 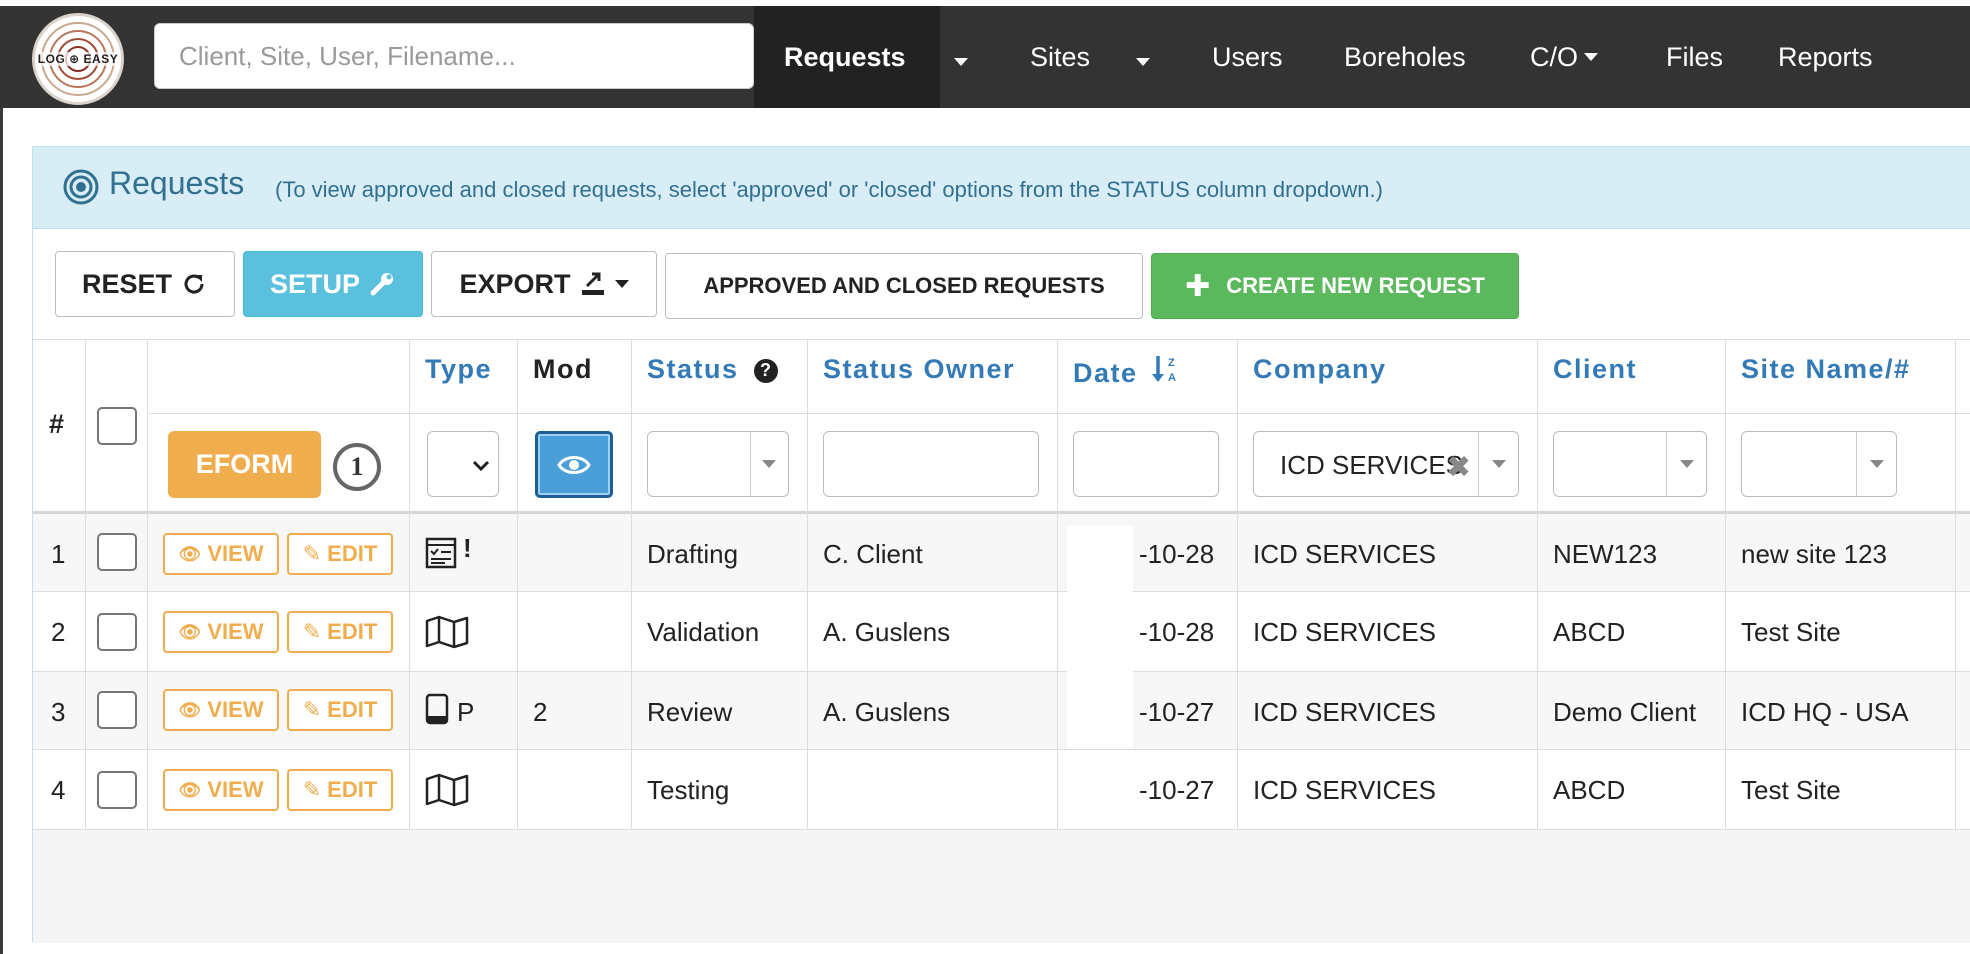 What do you see at coordinates (1386, 464) in the screenshot?
I see `company-filter-select: ICD SERVICES ✖` at bounding box center [1386, 464].